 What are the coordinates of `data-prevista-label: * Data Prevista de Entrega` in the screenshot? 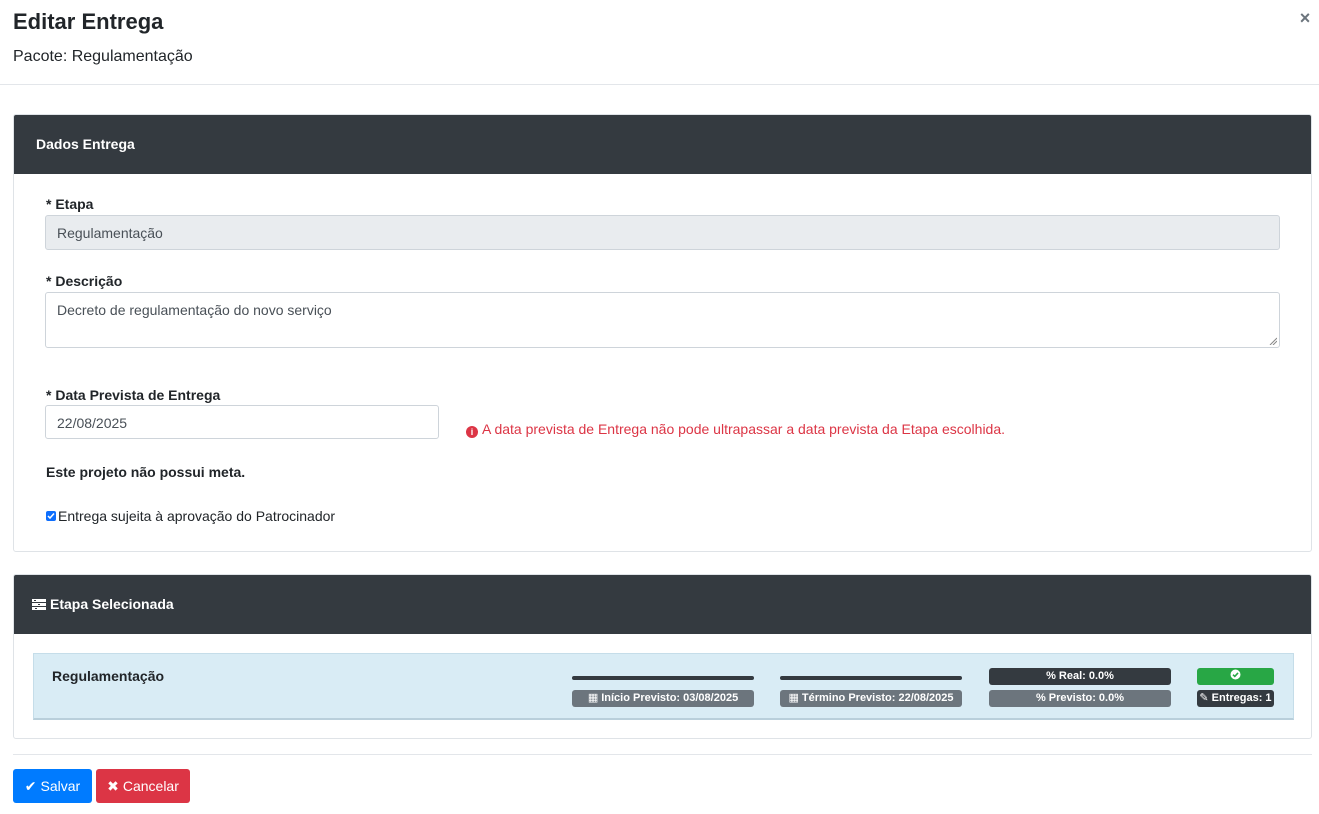 It's located at (133, 395).